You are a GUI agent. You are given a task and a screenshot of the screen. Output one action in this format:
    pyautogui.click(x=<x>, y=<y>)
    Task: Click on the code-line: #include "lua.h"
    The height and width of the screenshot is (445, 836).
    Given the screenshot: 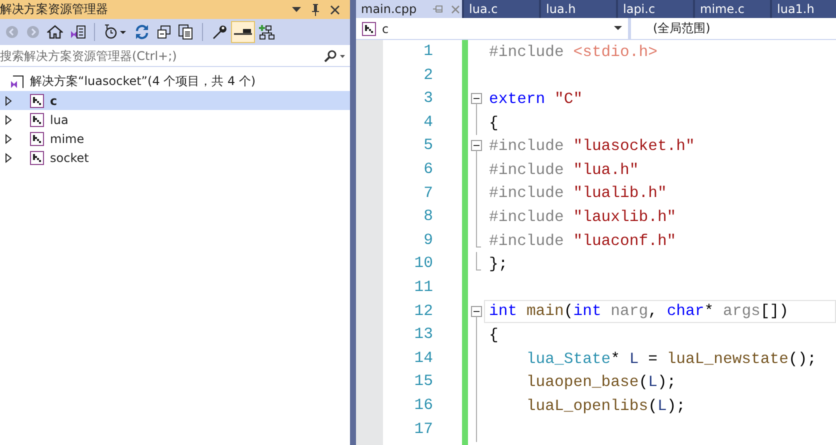 What is the action you would take?
    pyautogui.click(x=564, y=170)
    